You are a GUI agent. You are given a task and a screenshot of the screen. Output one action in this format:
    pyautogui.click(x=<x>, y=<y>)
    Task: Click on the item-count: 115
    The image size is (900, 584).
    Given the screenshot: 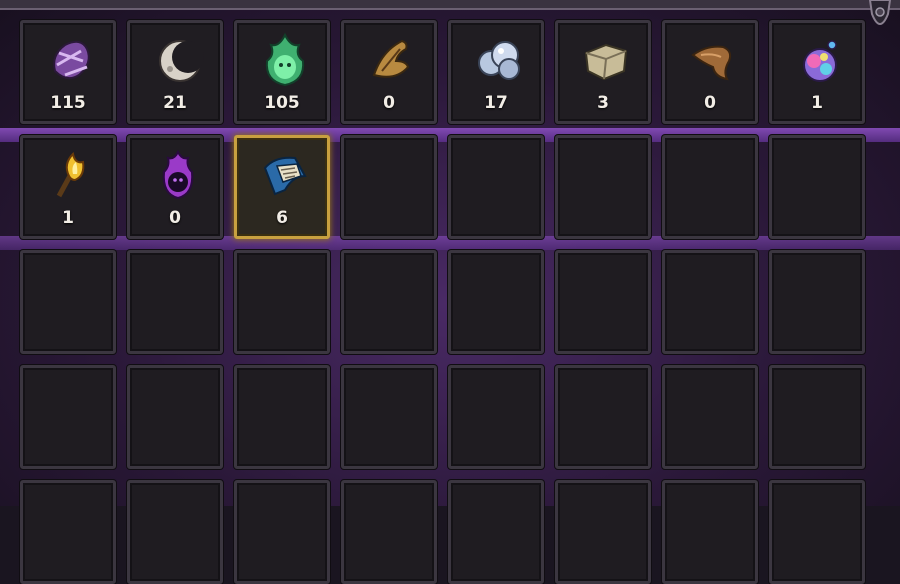 What is the action you would take?
    pyautogui.click(x=68, y=103)
    